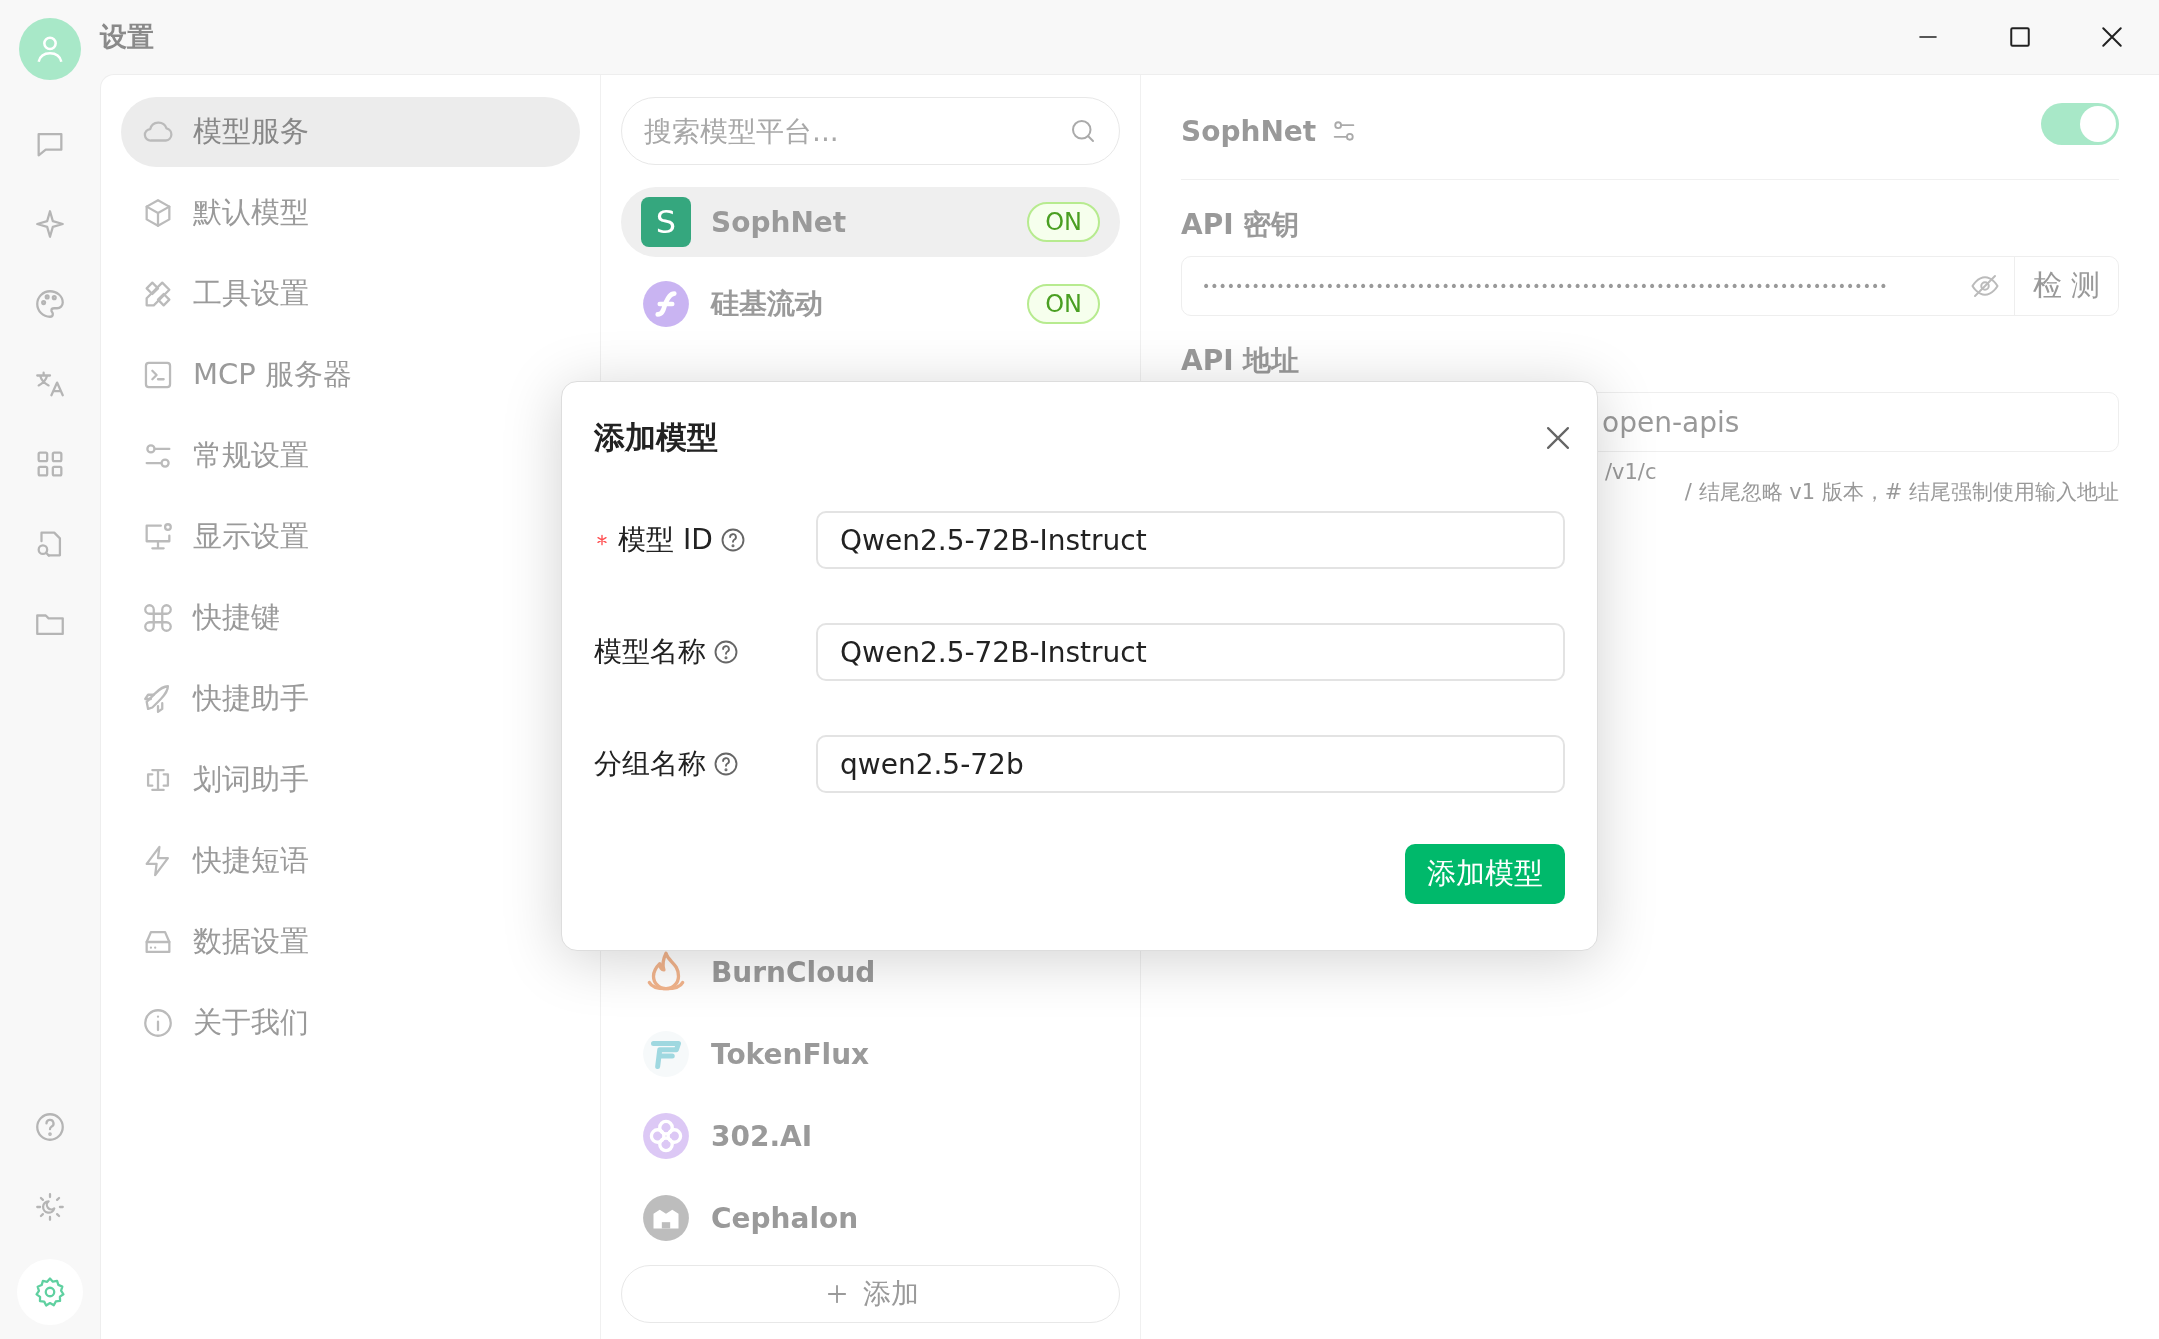 The image size is (2159, 1339). What do you see at coordinates (158, 1023) in the screenshot?
I see `info-icon` at bounding box center [158, 1023].